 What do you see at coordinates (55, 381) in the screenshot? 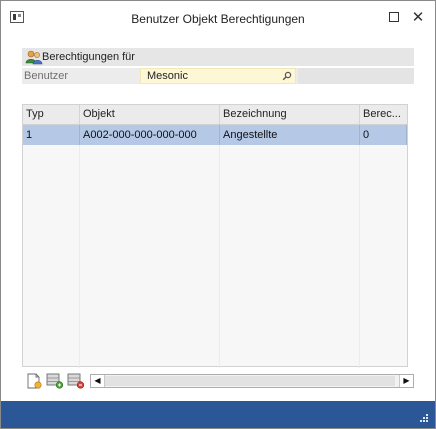
I see `add-record-icon` at bounding box center [55, 381].